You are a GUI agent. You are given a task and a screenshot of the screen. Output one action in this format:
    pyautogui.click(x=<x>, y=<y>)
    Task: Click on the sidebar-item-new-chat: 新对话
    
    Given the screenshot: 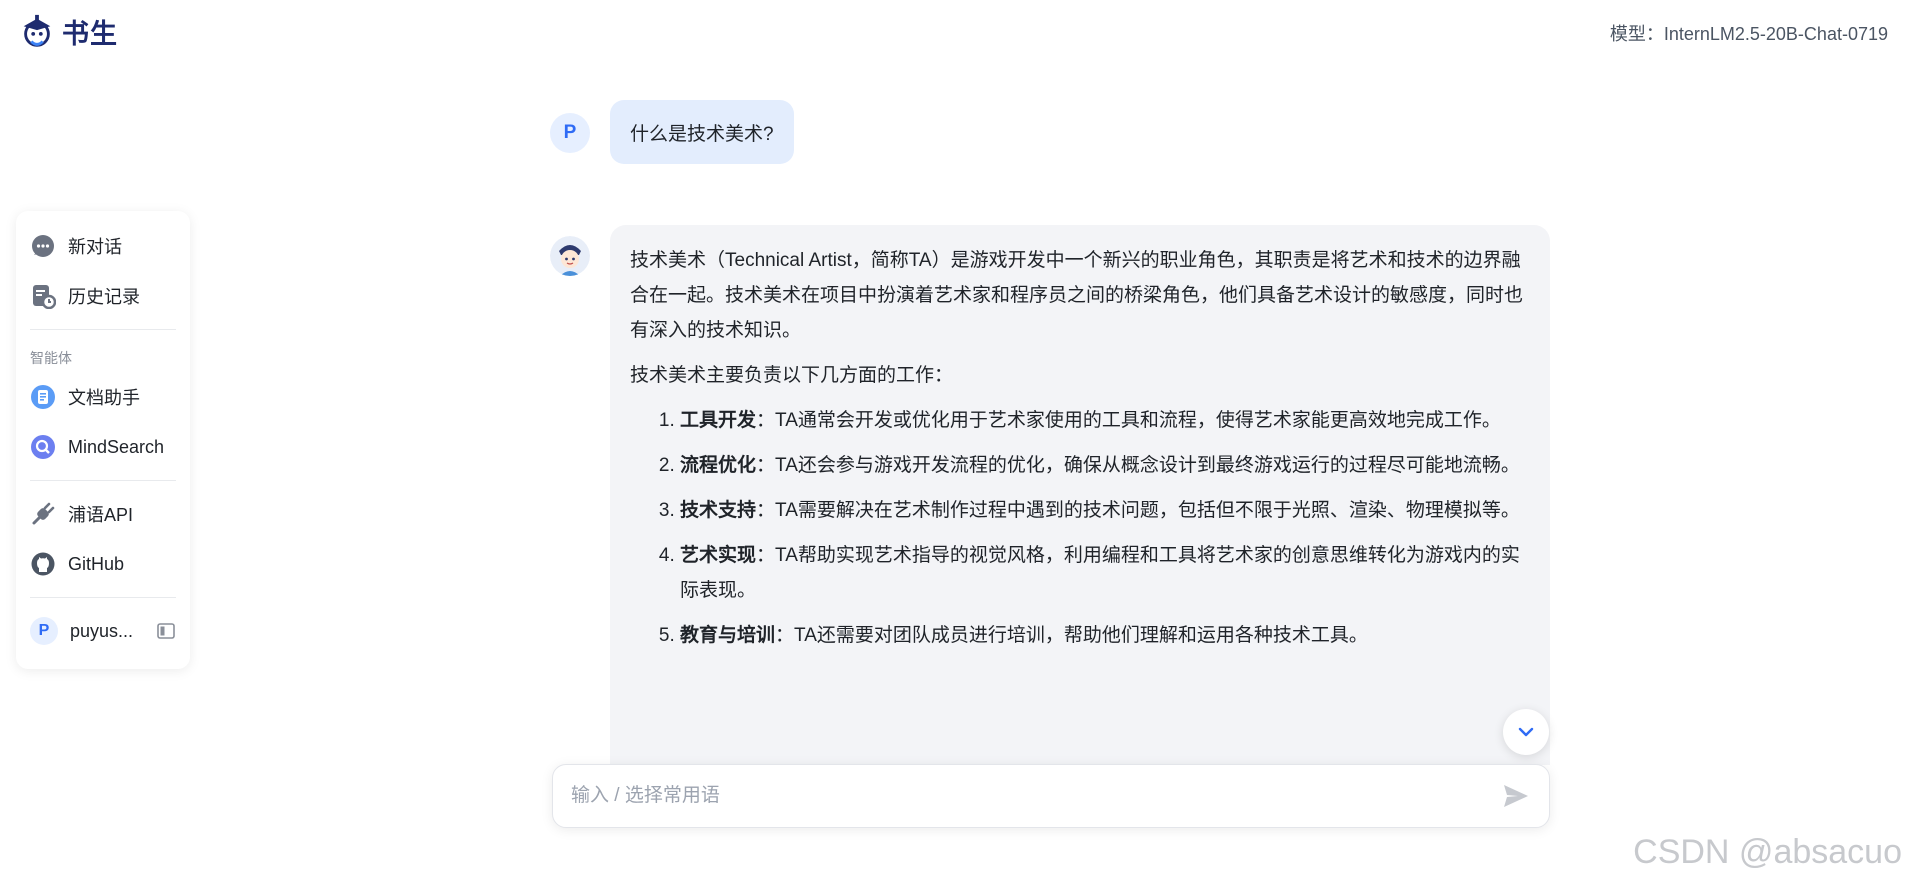 What is the action you would take?
    pyautogui.click(x=103, y=246)
    